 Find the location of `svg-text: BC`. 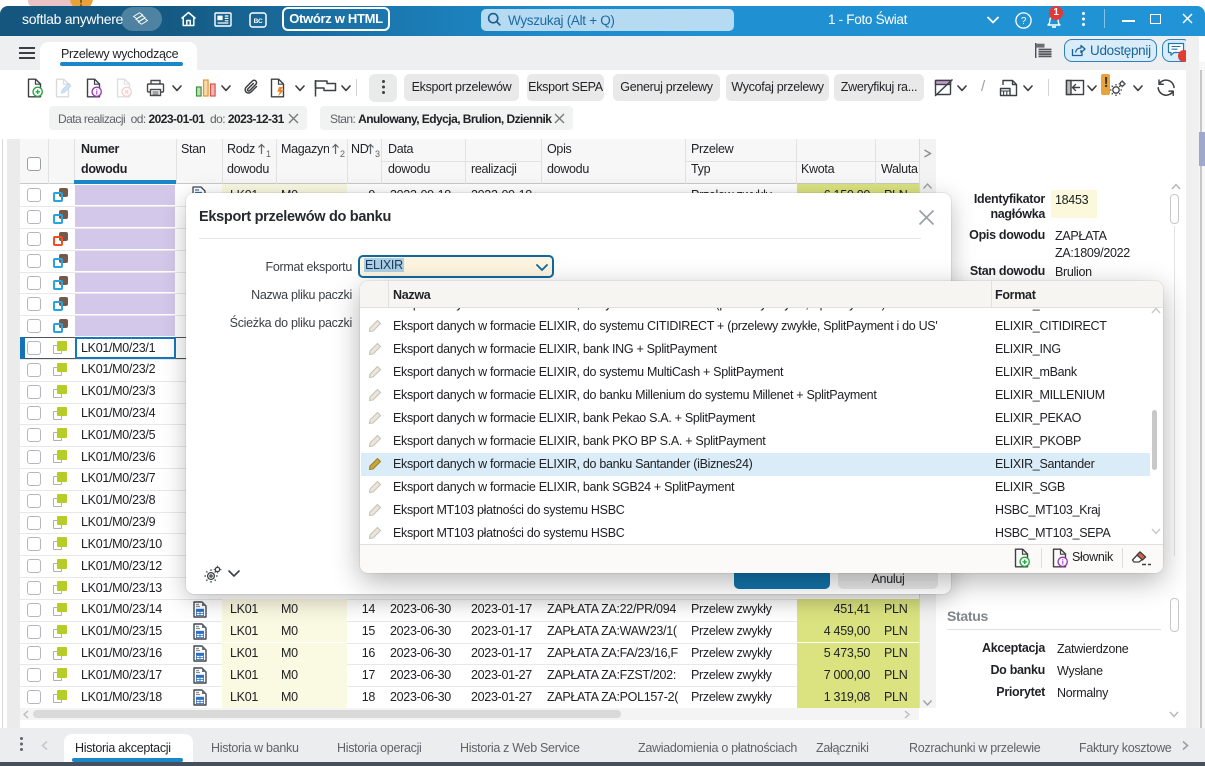

svg-text: BC is located at coordinates (258, 21).